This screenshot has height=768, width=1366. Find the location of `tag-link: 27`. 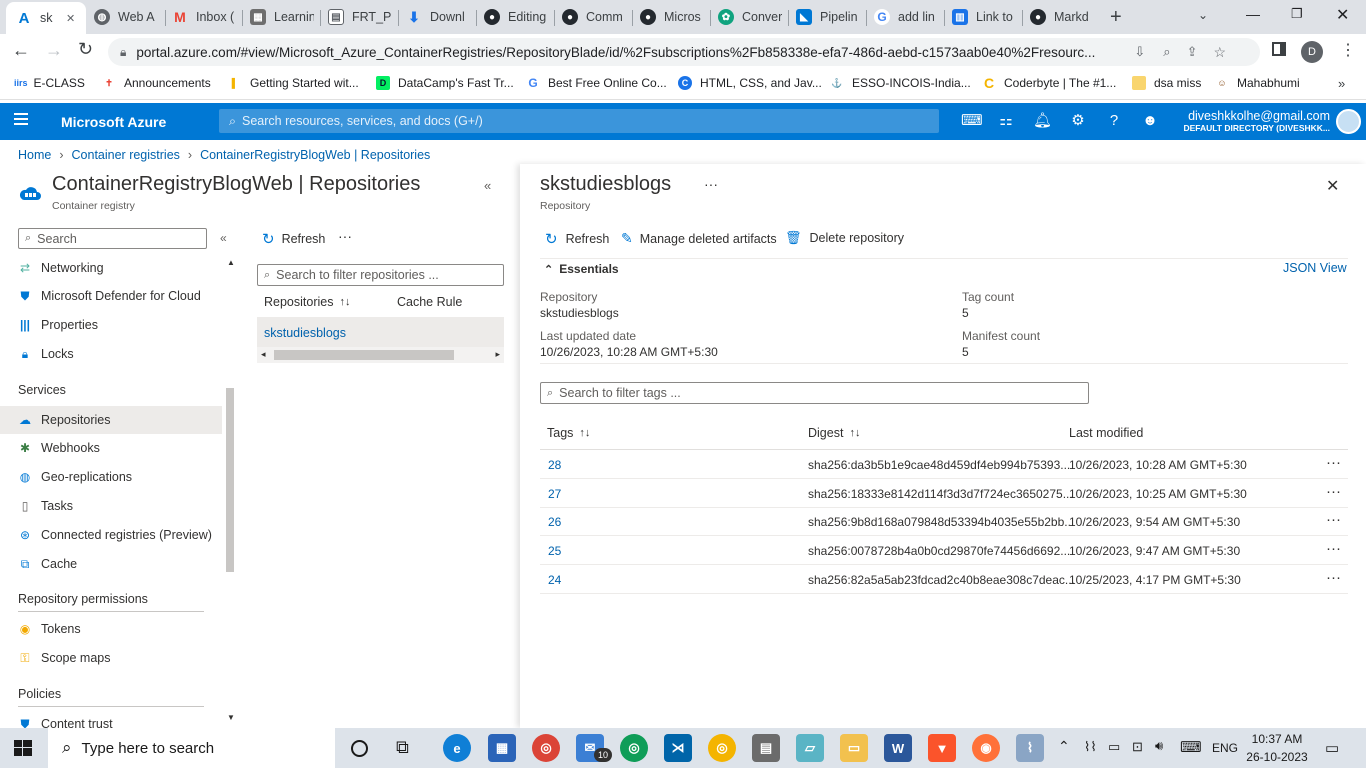

tag-link: 27 is located at coordinates (554, 494).